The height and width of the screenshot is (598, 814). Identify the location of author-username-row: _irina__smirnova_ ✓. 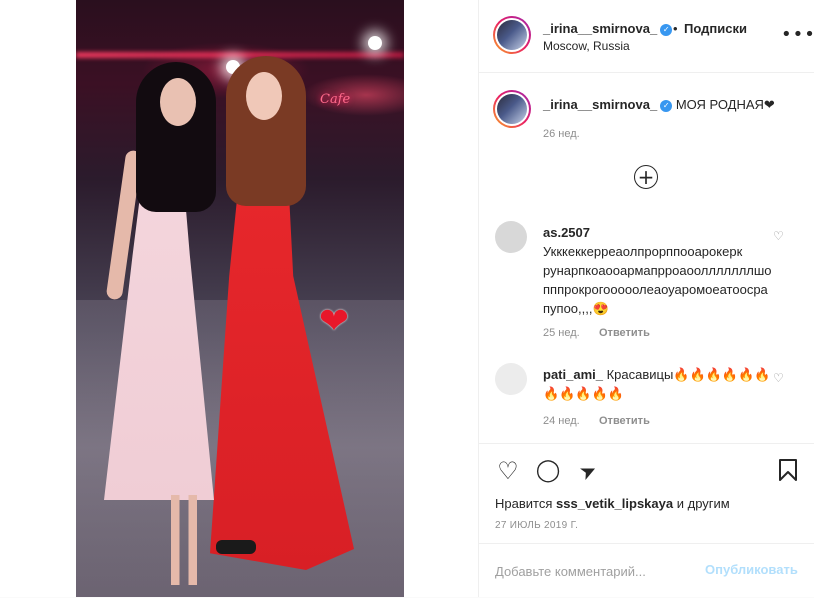
(608, 28).